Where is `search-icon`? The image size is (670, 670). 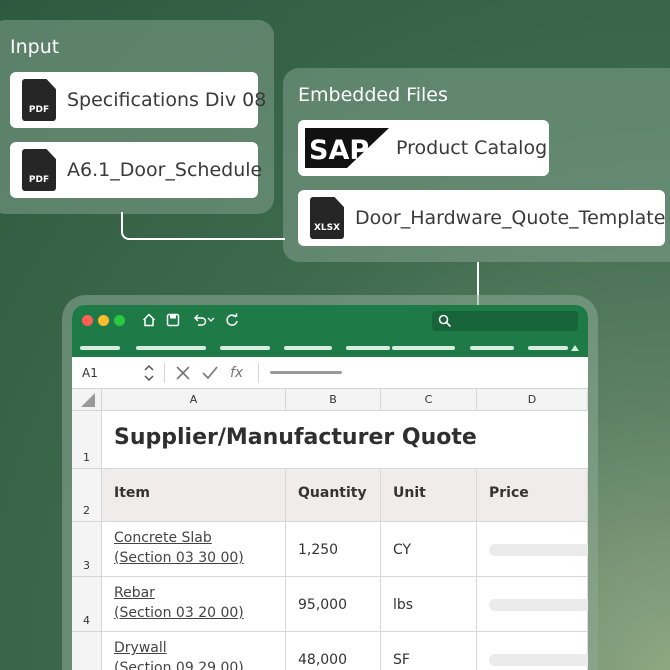
search-icon is located at coordinates (445, 321).